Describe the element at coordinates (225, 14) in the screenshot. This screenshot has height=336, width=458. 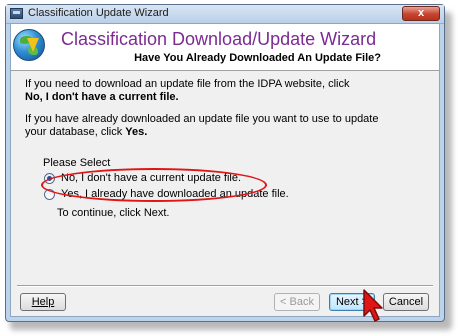
I see `title-bar: Classification Update Wizard x` at that location.